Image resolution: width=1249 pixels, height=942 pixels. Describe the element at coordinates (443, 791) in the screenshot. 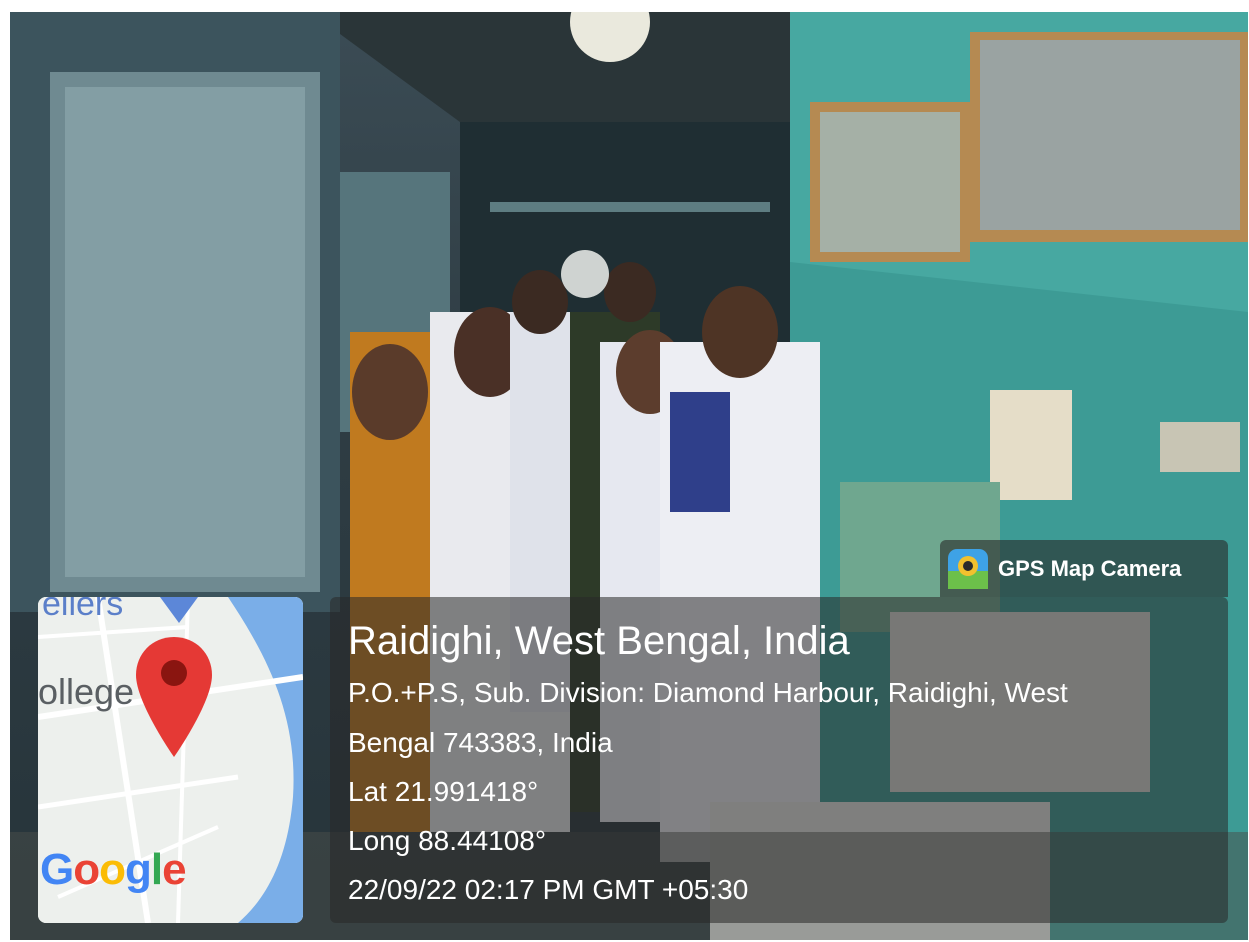

I see `latitude: Lat 21.991418°` at that location.